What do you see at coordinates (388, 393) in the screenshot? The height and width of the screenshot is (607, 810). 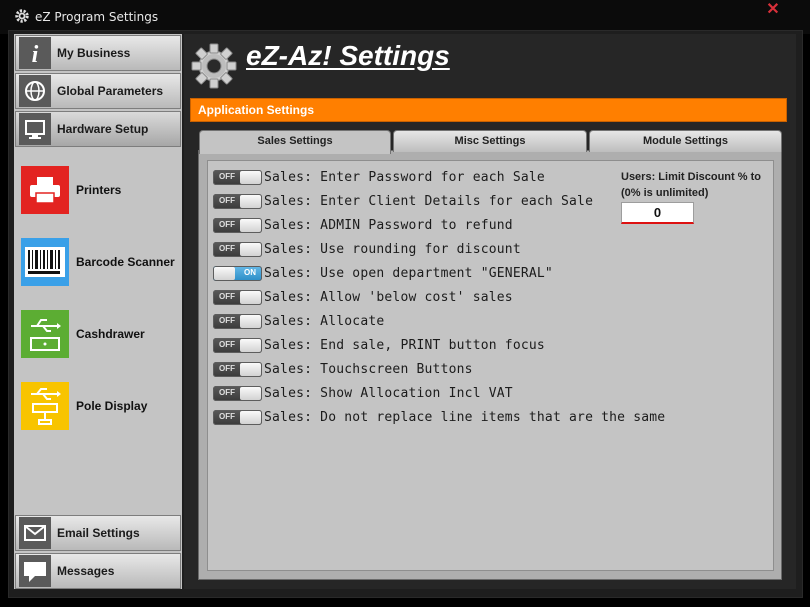 I see `setting-label: Sales: Show Allocation Incl VAT` at bounding box center [388, 393].